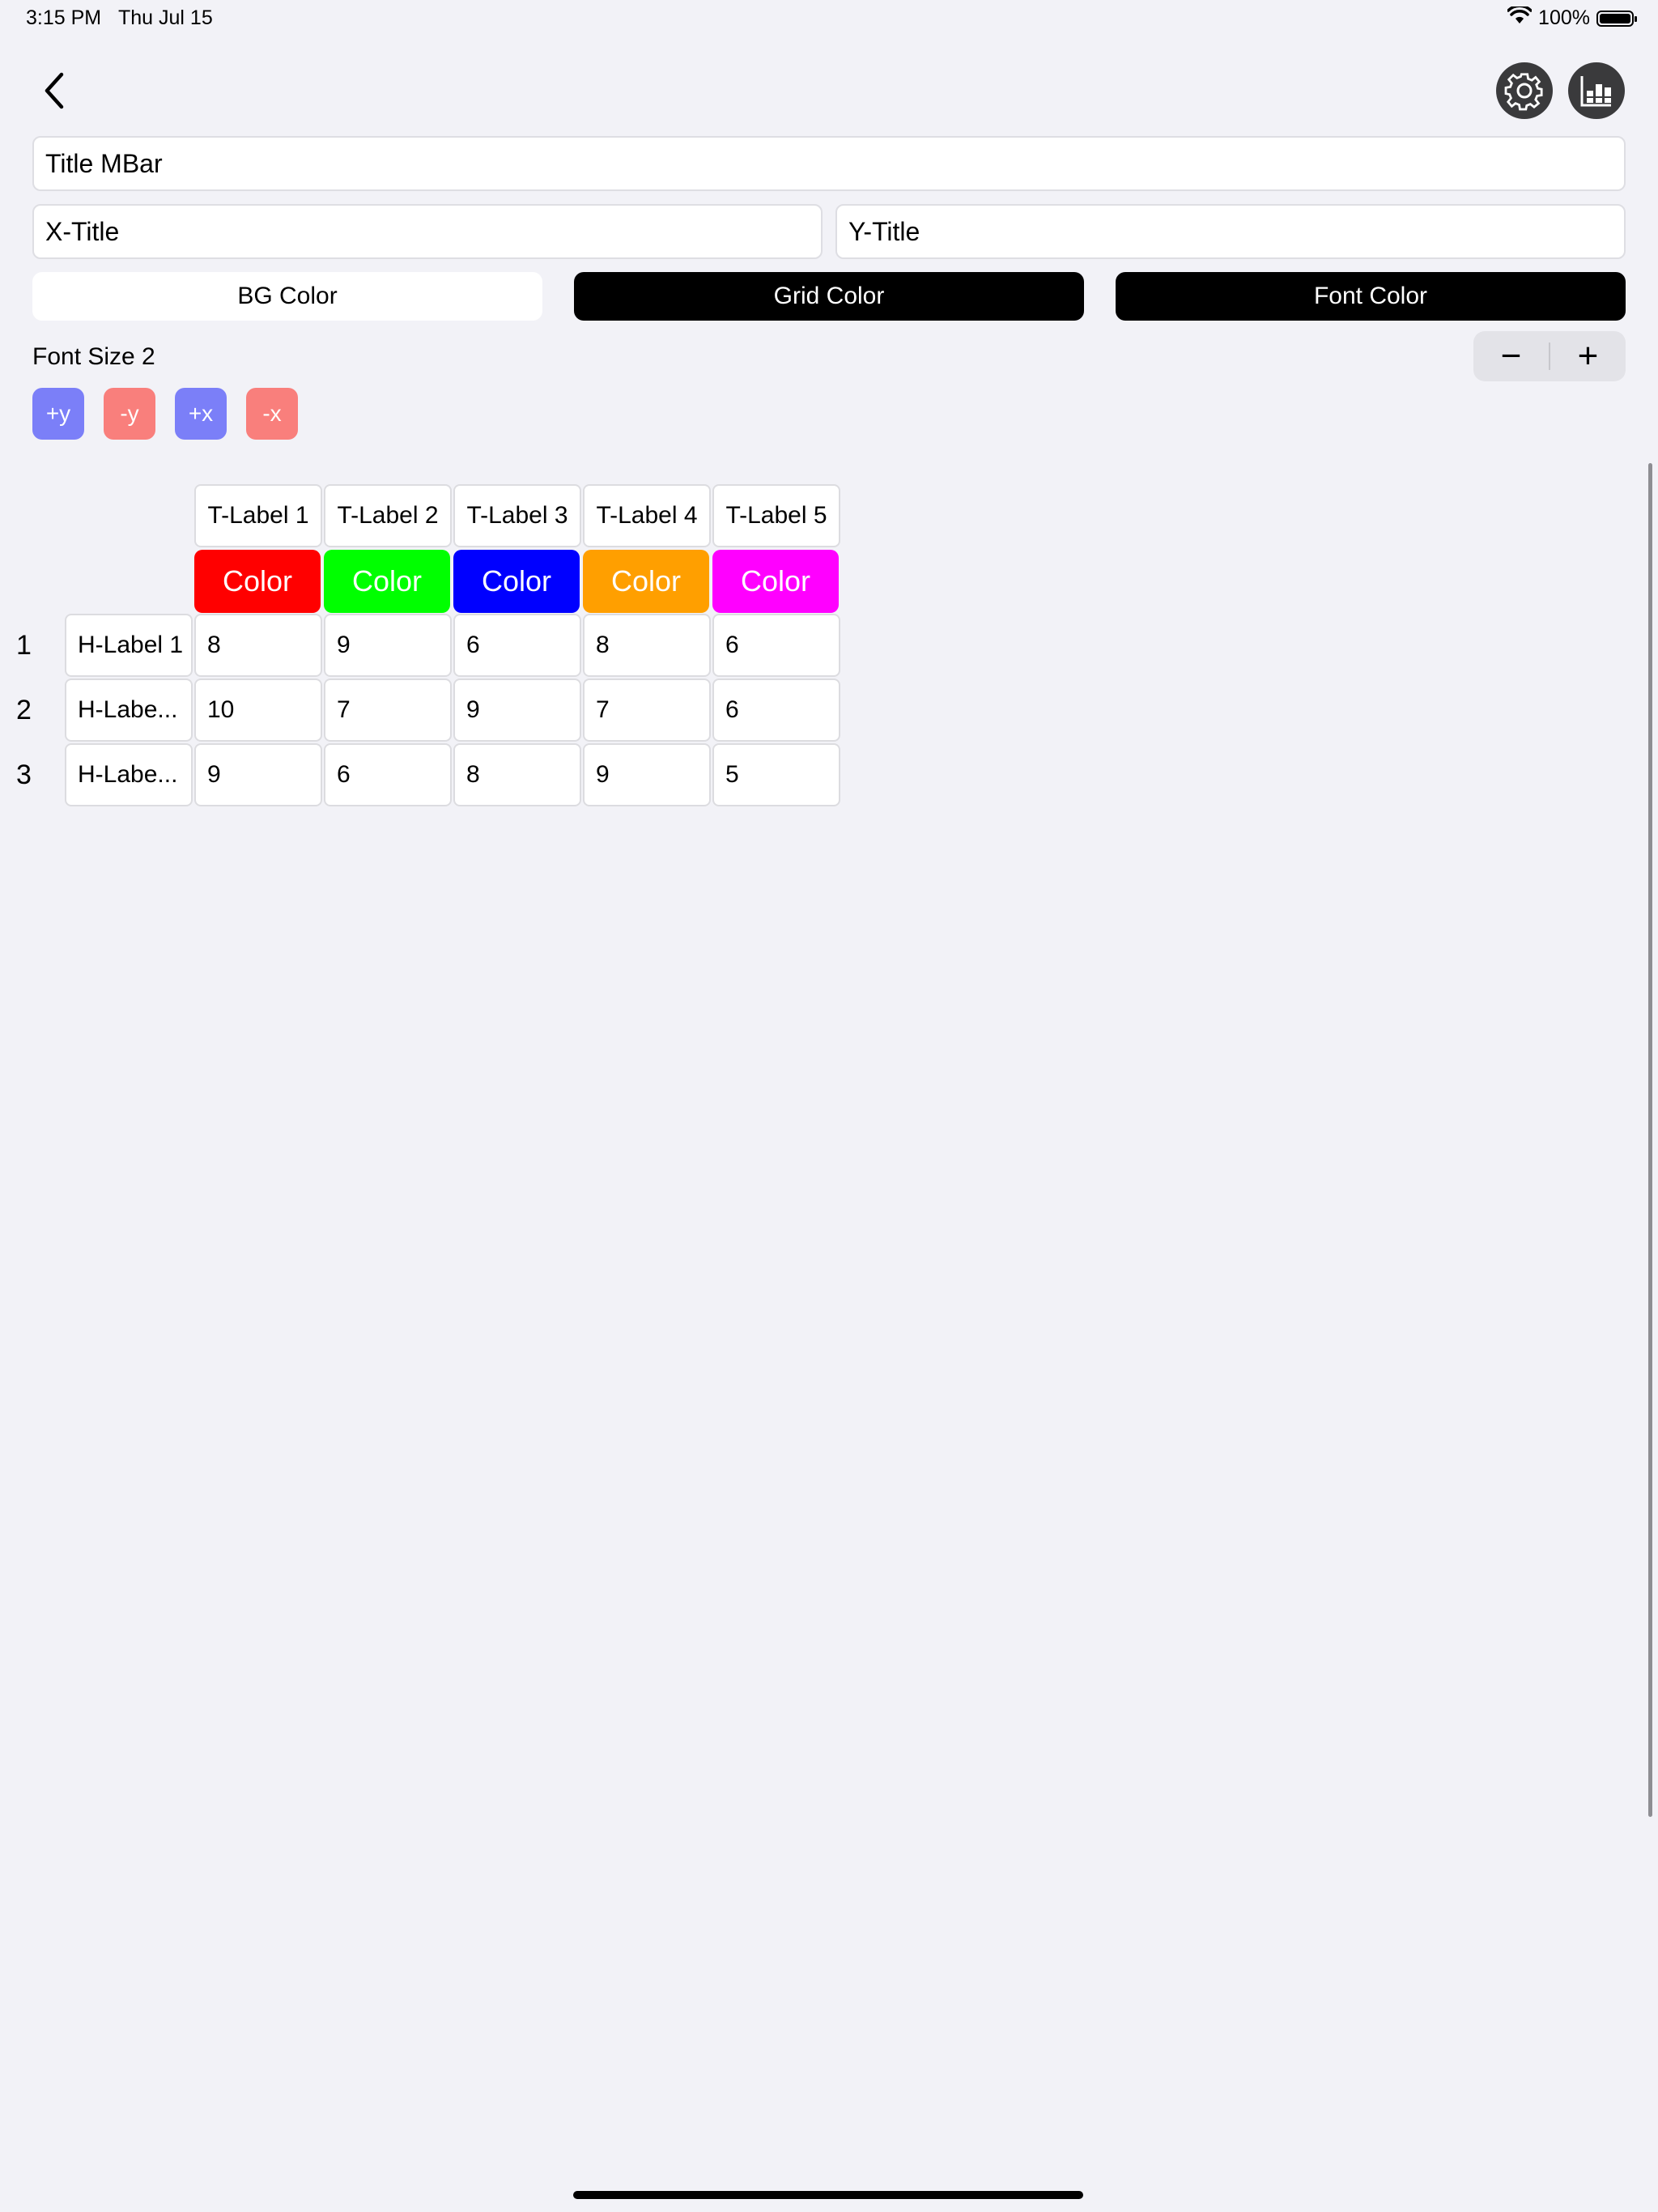  I want to click on scroll-indicator, so click(1650, 1140).